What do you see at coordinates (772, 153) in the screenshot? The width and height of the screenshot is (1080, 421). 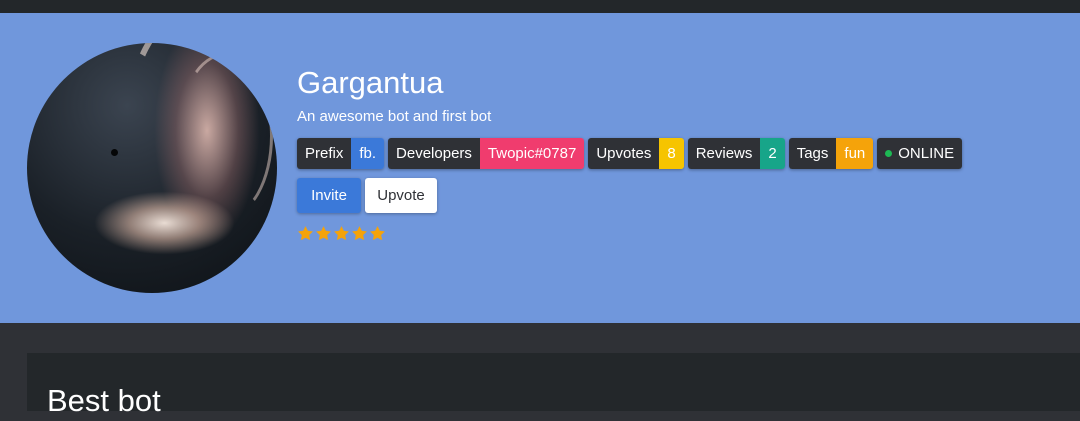 I see `reviews-badge-value: 2` at bounding box center [772, 153].